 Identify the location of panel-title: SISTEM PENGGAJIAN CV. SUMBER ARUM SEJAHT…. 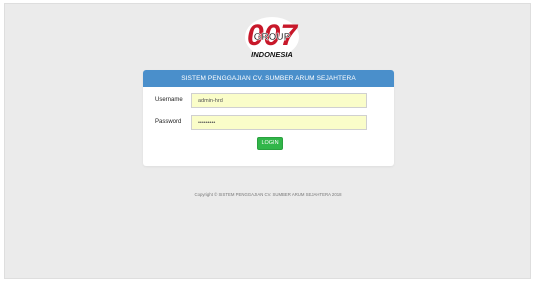
(268, 78).